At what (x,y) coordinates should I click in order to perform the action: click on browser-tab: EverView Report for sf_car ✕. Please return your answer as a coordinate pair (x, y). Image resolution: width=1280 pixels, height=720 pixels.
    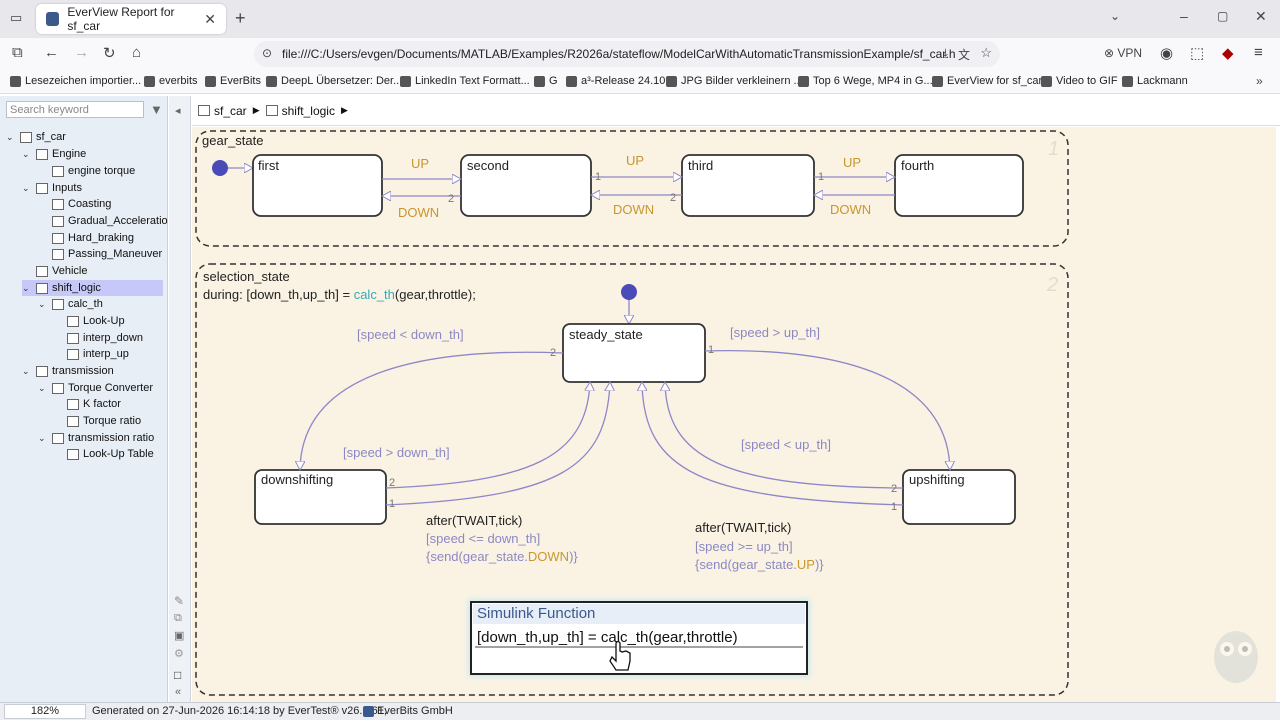
    Looking at the image, I should click on (131, 19).